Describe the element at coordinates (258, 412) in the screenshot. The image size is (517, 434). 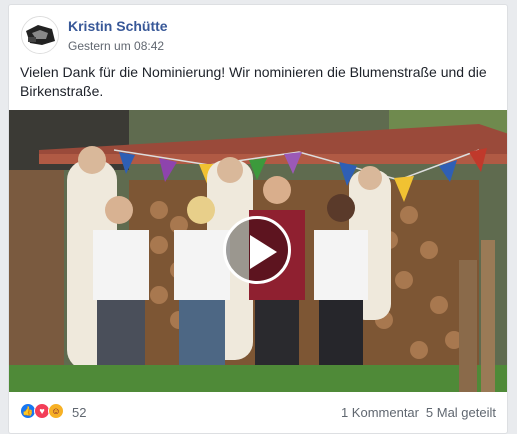
I see `post-footer: 👍 ♥ ☺ 52 1 Kommentar 5 Mal geteilt` at that location.